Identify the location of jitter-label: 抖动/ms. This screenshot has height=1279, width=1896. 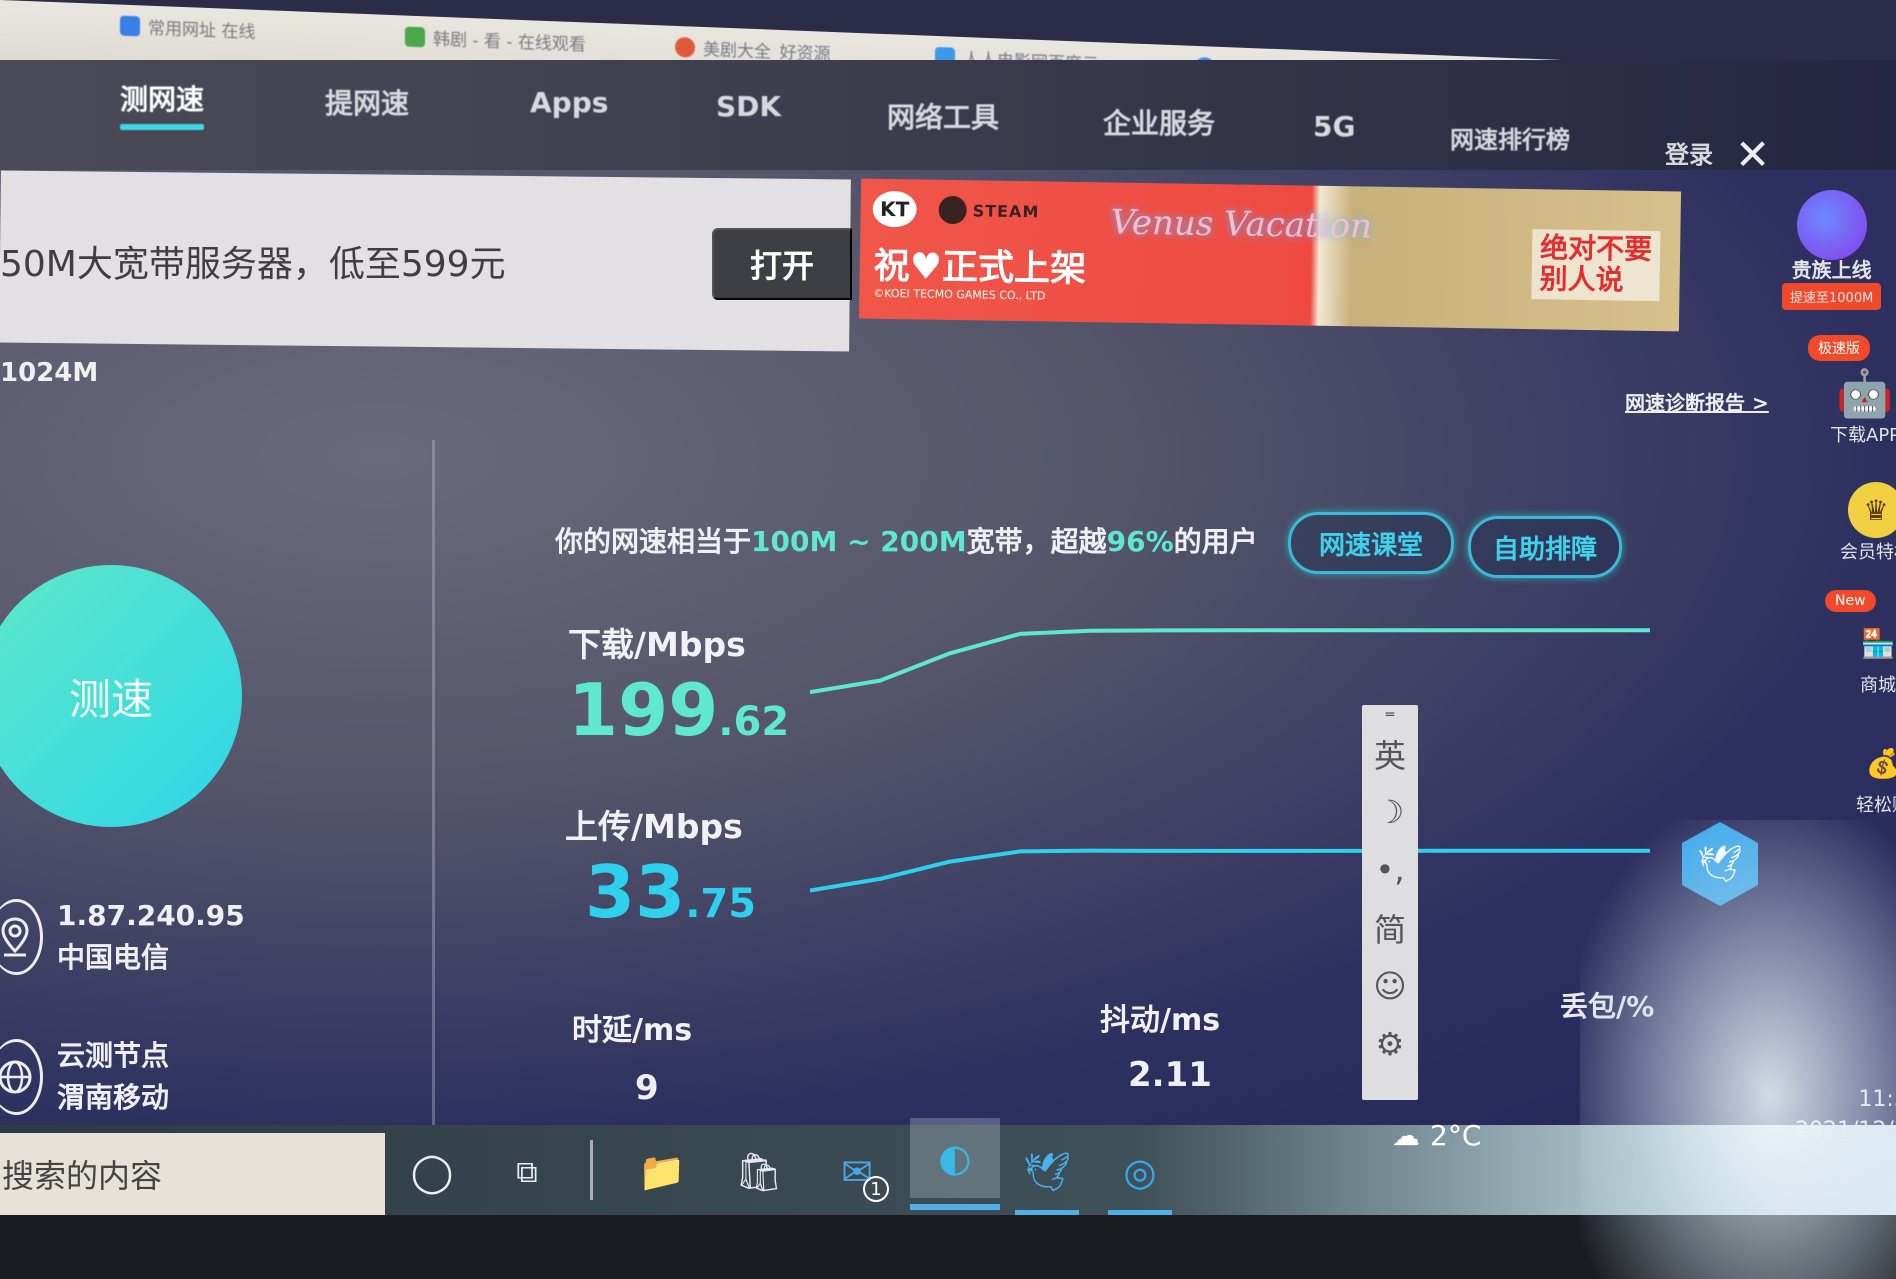
(1160, 1020).